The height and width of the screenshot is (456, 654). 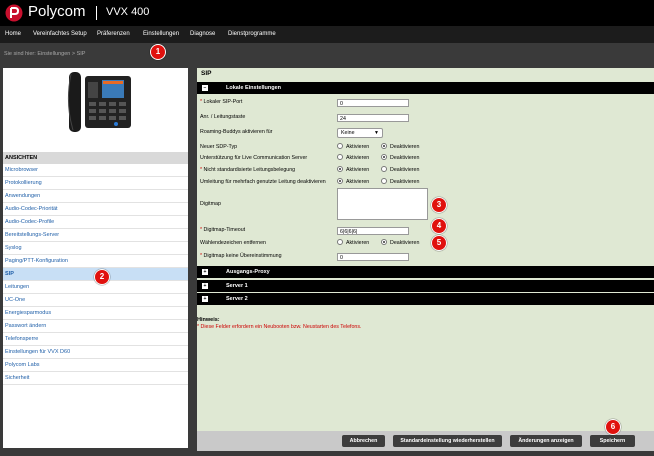 What do you see at coordinates (95, 326) in the screenshot?
I see `sidebar-item-change-password: Passwort ändern` at bounding box center [95, 326].